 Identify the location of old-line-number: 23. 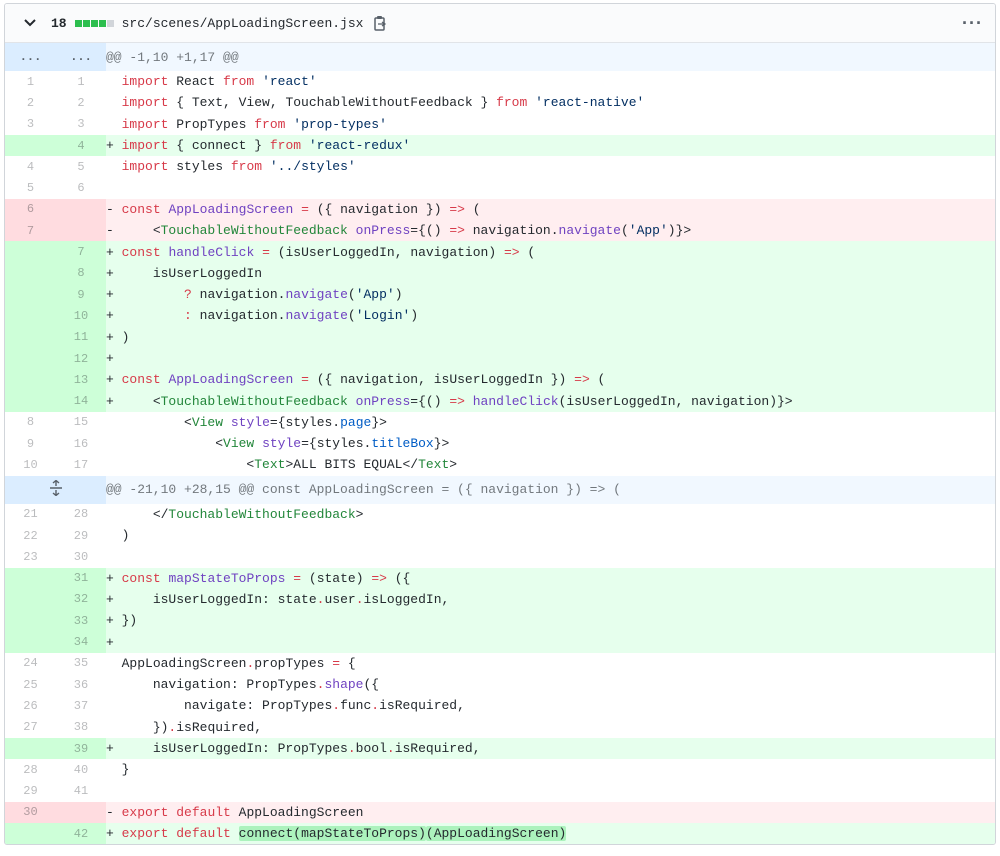
(30, 557).